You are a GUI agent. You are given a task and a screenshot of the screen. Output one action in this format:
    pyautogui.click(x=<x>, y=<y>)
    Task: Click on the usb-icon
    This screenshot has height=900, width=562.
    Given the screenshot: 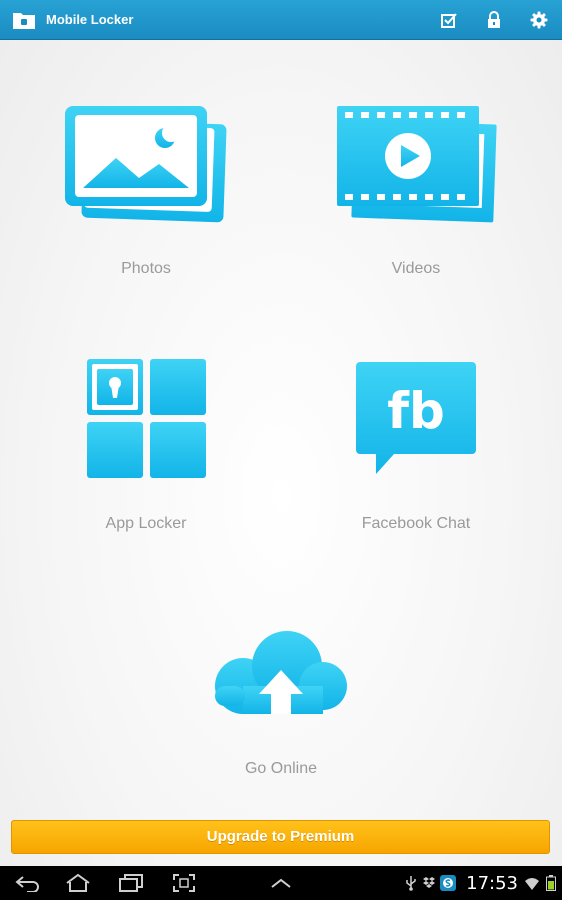 What is the action you would take?
    pyautogui.click(x=411, y=883)
    